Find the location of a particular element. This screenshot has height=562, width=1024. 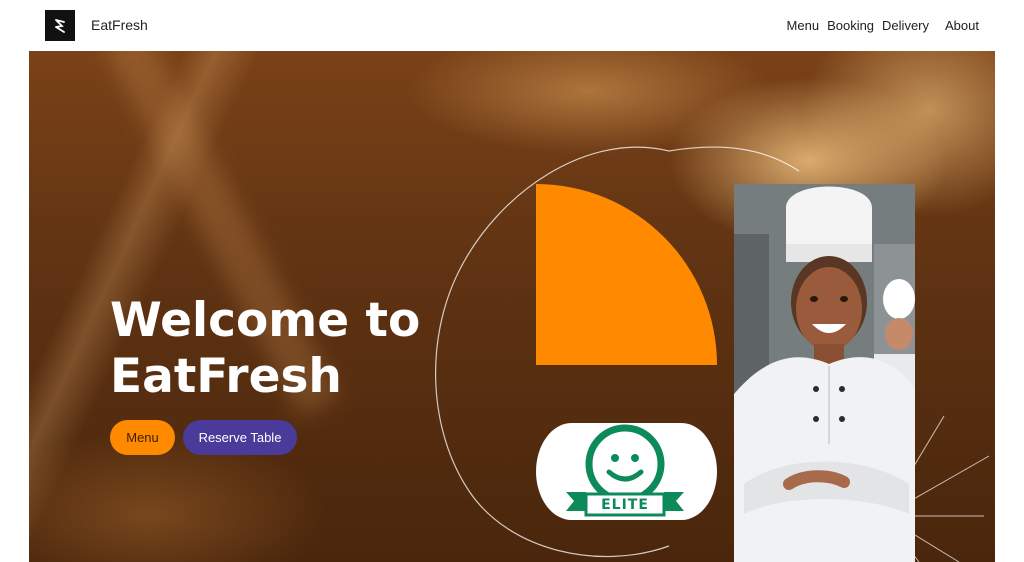

chef-image-icon is located at coordinates (824, 373).